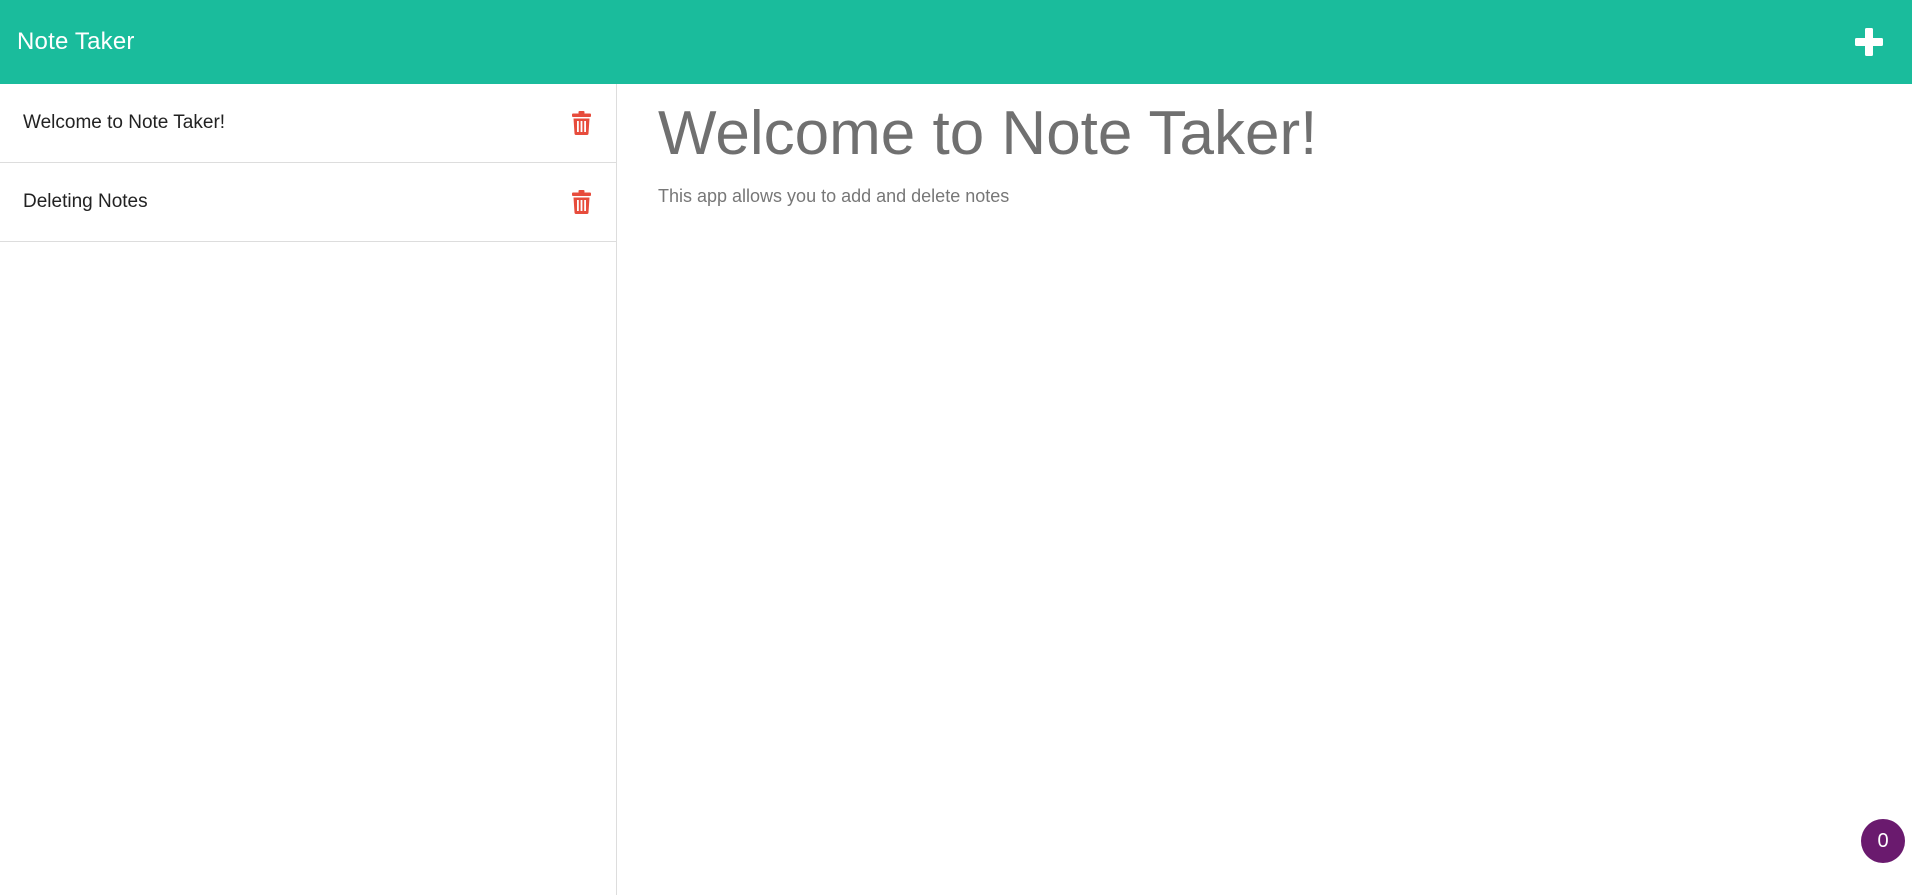 This screenshot has width=1912, height=895. Describe the element at coordinates (308, 123) in the screenshot. I see `note-list-item: Welcome to Note Taker!` at that location.